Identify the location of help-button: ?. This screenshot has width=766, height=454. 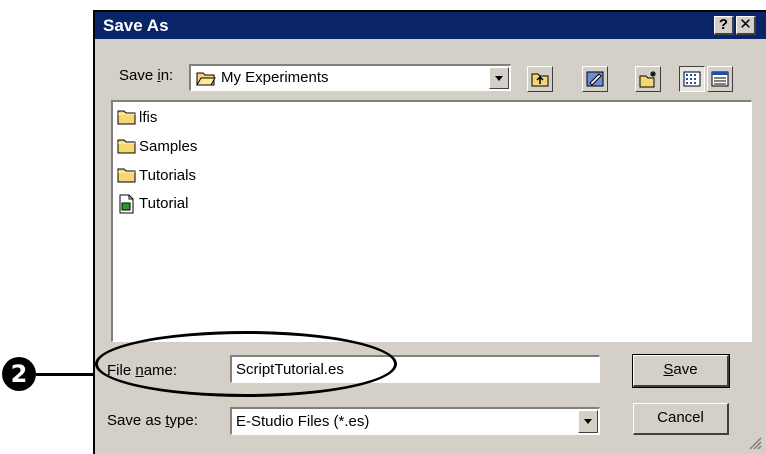
(724, 25).